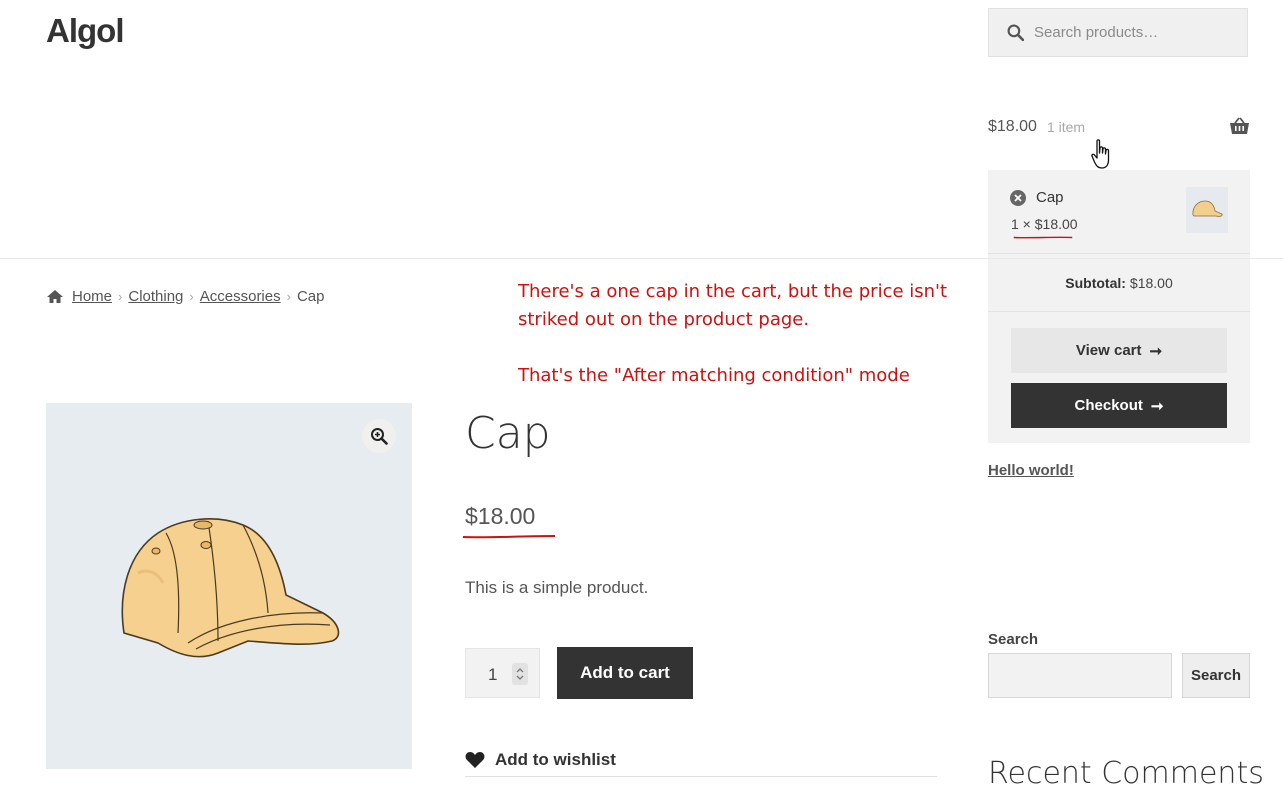  Describe the element at coordinates (1119, 127) in the screenshot. I see `cart-summary: $18.00 1 item` at that location.